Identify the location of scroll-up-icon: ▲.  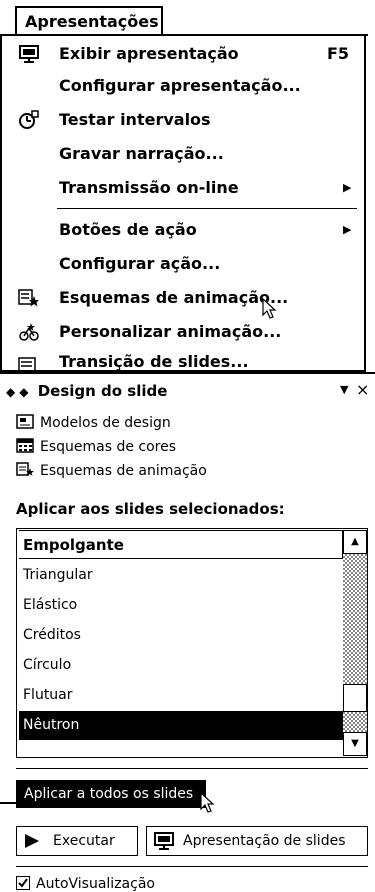
(355, 542).